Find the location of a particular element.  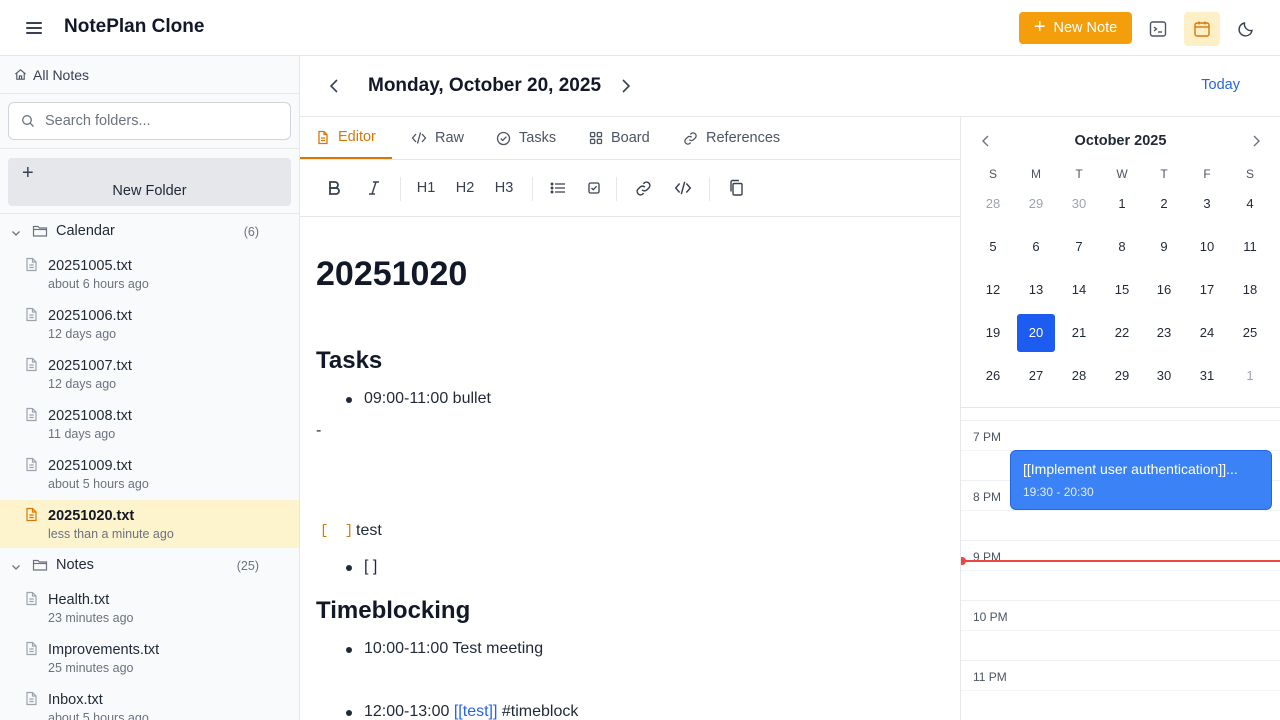

calendar-day: 23 is located at coordinates (1164, 333).